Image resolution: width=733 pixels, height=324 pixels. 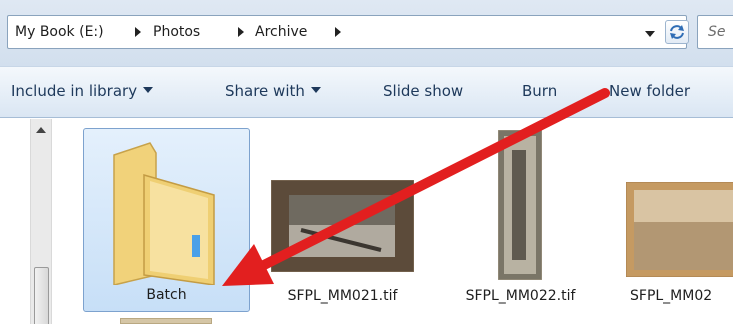 I want to click on vertical-scrollbar, so click(x=41, y=221).